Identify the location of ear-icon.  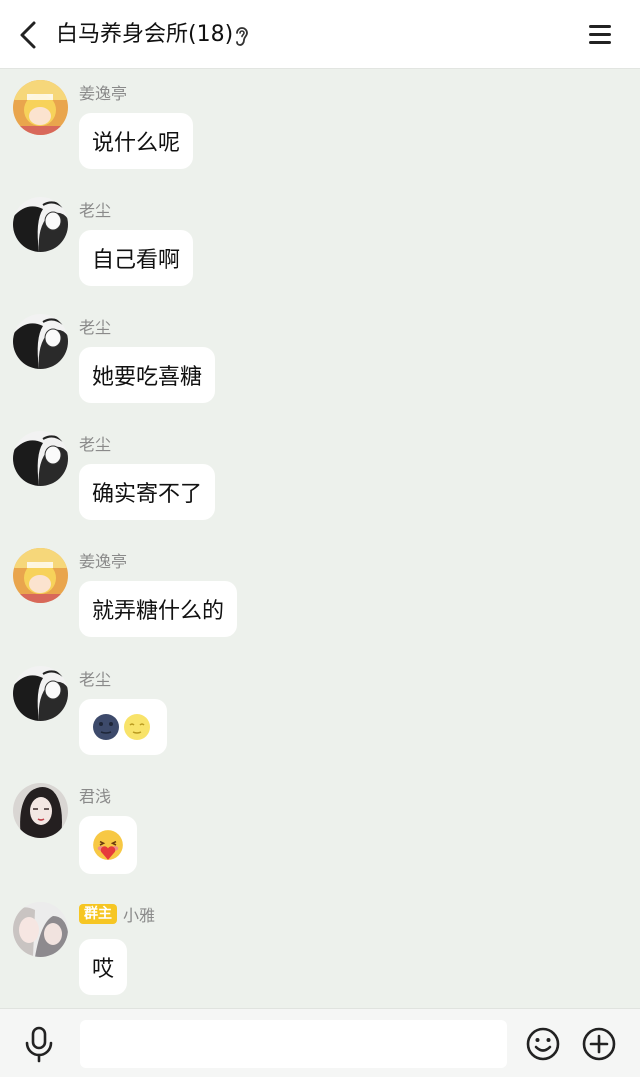
(242, 36).